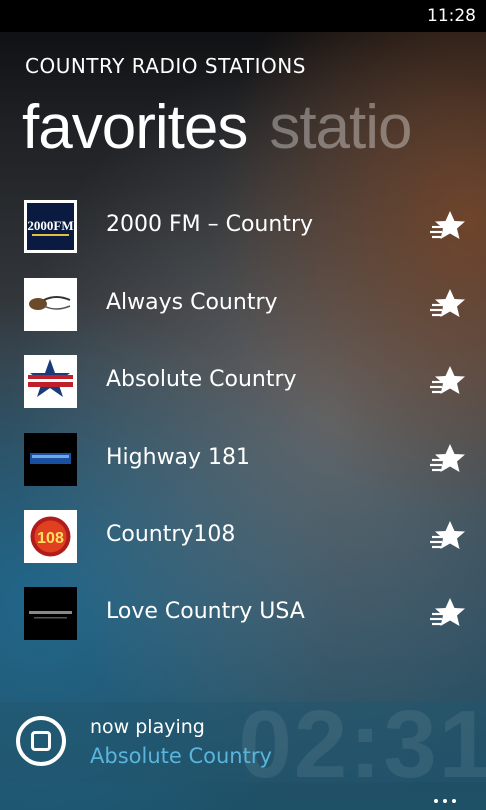 This screenshot has height=810, width=486. Describe the element at coordinates (210, 224) in the screenshot. I see `station-name: 2000 FM – Country` at that location.